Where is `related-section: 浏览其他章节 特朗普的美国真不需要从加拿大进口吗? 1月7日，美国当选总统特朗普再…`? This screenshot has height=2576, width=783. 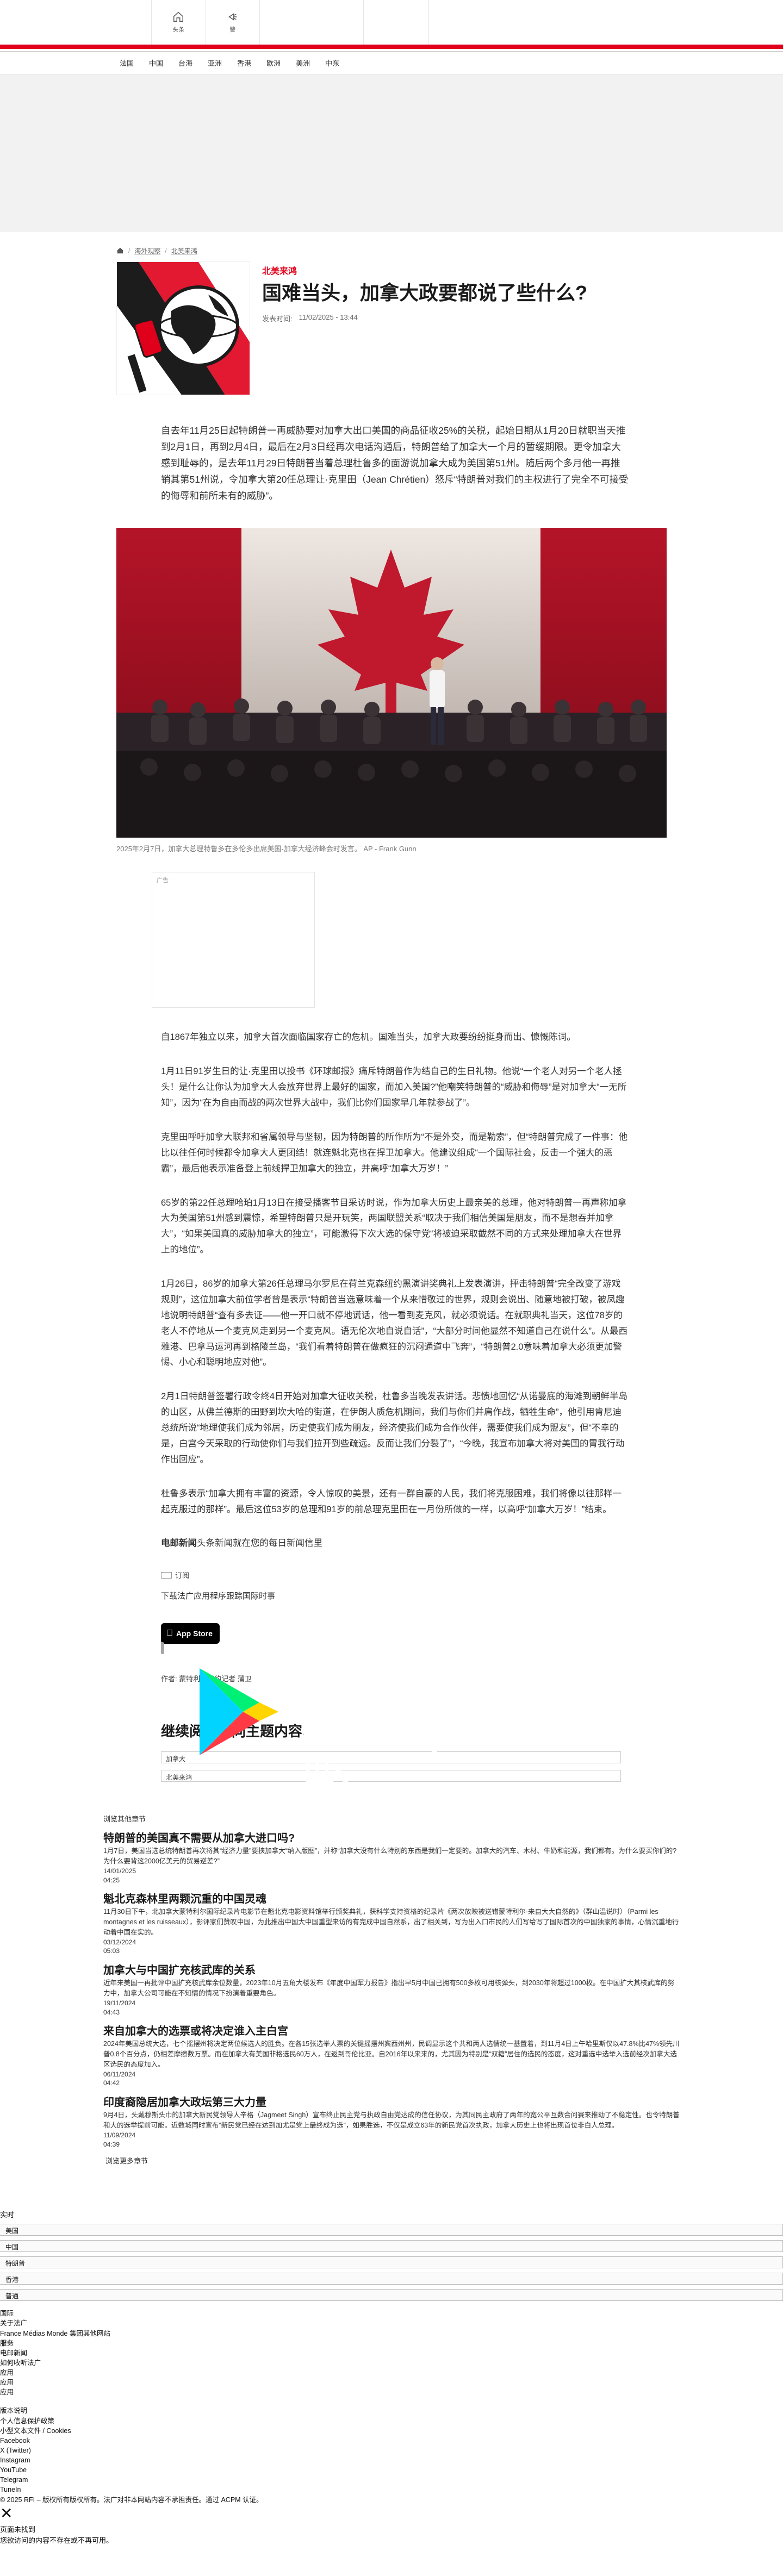 related-section: 浏览其他章节 特朗普的美国真不需要从加拿大进口吗? 1月7日，美国当选总统特朗普再… is located at coordinates (391, 1990).